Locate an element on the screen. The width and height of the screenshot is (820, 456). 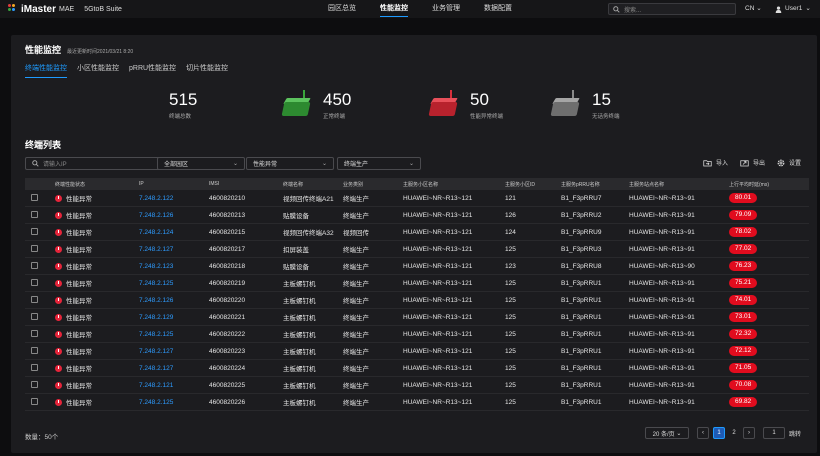
tab-slice-performance: 切片性能监控 is located at coordinates (207, 70).